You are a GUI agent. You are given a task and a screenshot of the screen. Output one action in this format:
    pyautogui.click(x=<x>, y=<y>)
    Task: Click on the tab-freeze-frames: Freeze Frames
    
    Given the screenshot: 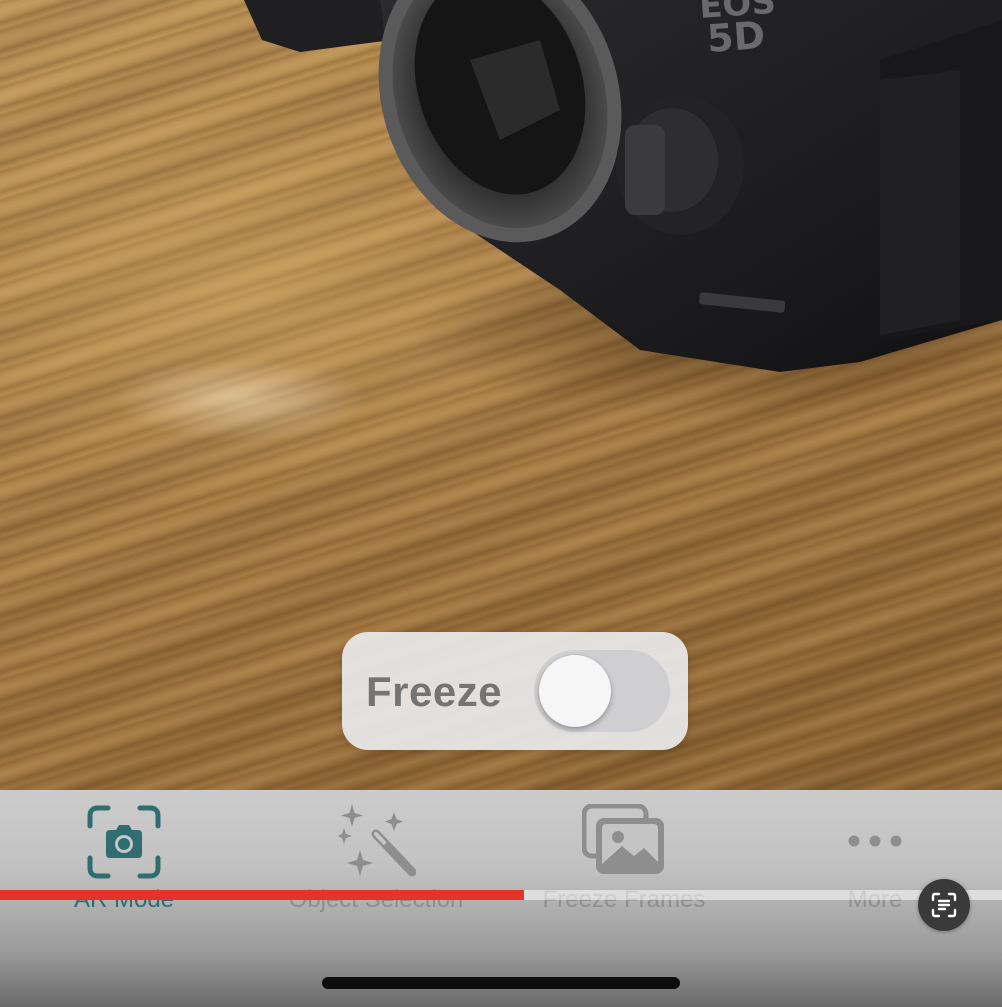 What is the action you would take?
    pyautogui.click(x=624, y=855)
    